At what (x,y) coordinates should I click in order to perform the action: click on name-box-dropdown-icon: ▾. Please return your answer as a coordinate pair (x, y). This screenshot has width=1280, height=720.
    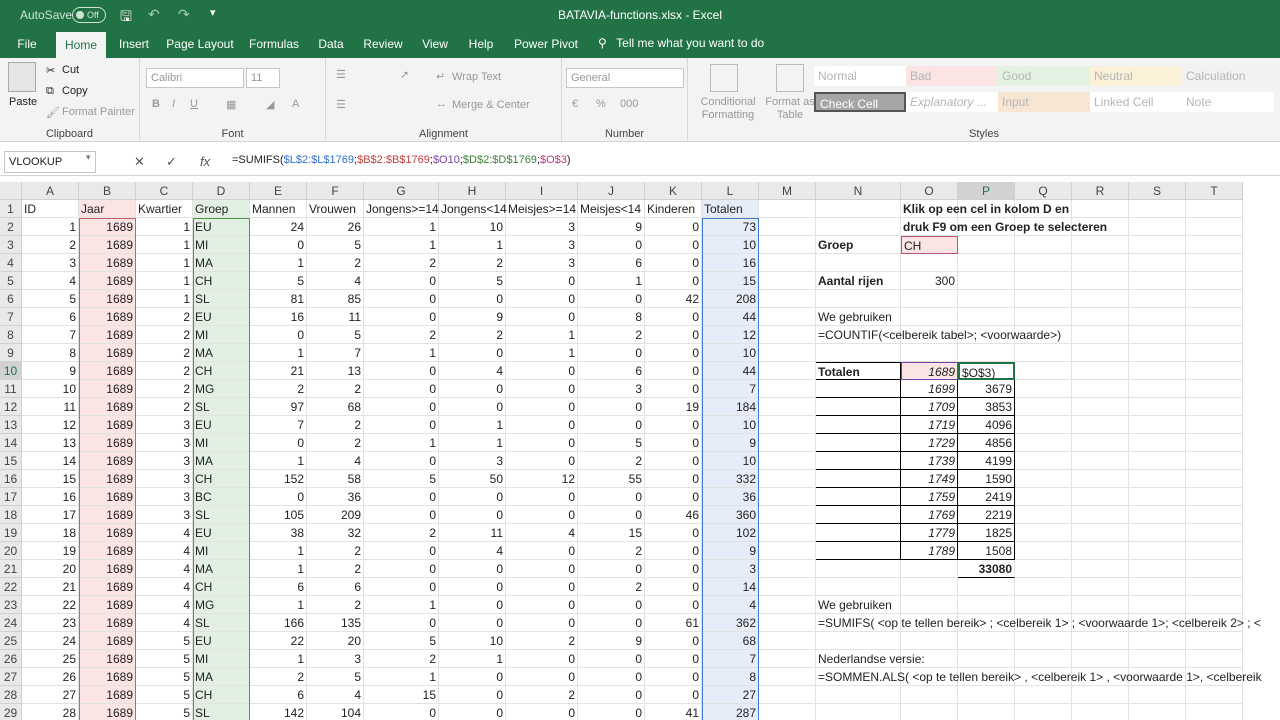
    Looking at the image, I should click on (88, 157).